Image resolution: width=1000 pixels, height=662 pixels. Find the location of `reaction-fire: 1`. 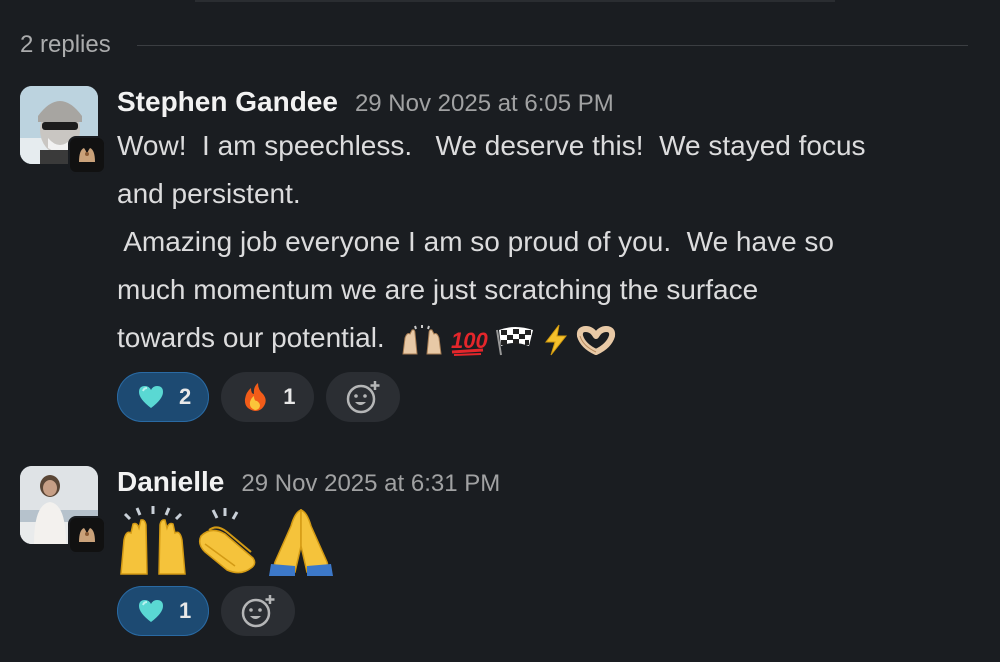

reaction-fire: 1 is located at coordinates (267, 397).